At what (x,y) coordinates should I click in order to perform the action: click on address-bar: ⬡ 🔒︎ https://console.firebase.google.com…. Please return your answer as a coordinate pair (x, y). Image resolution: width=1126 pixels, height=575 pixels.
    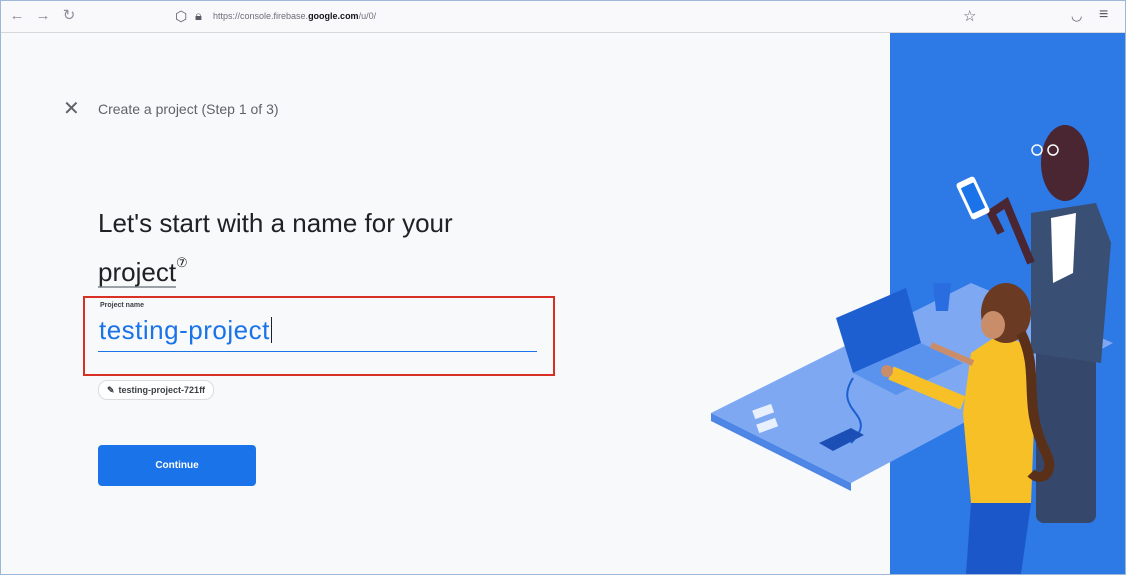
    Looking at the image, I should click on (579, 17).